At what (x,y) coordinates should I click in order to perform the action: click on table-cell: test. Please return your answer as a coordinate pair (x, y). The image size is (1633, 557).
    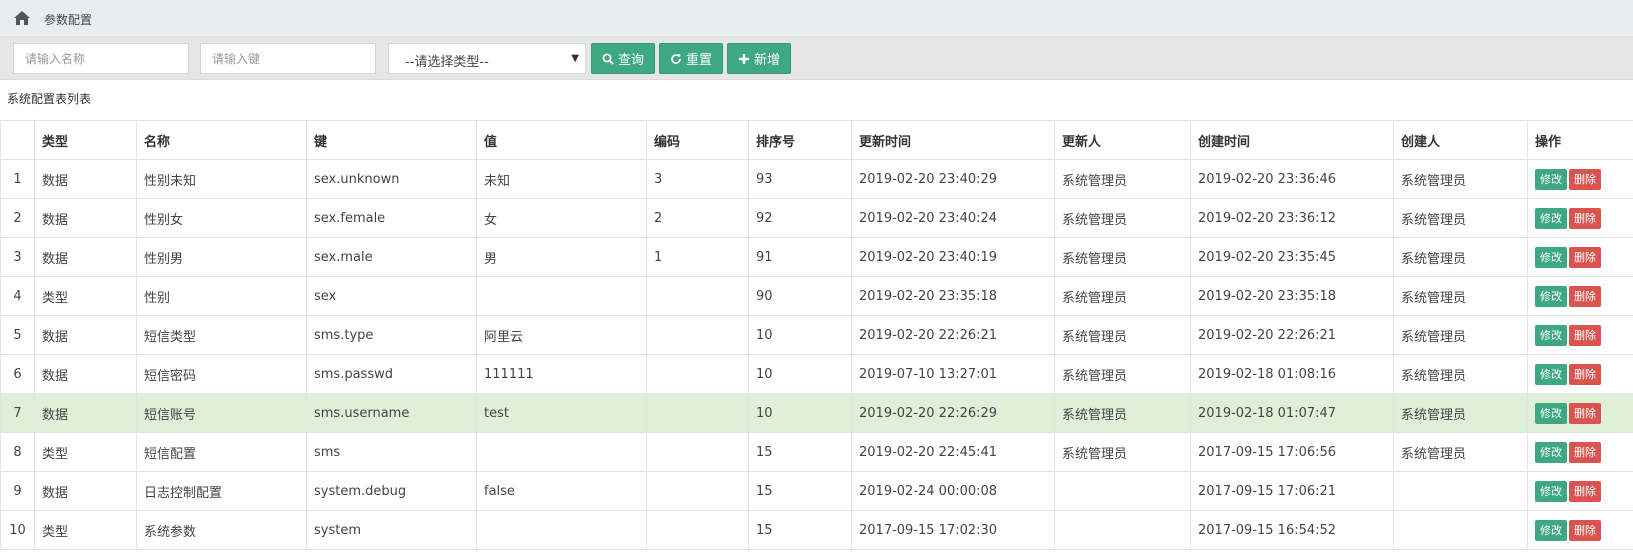
    Looking at the image, I should click on (561, 413).